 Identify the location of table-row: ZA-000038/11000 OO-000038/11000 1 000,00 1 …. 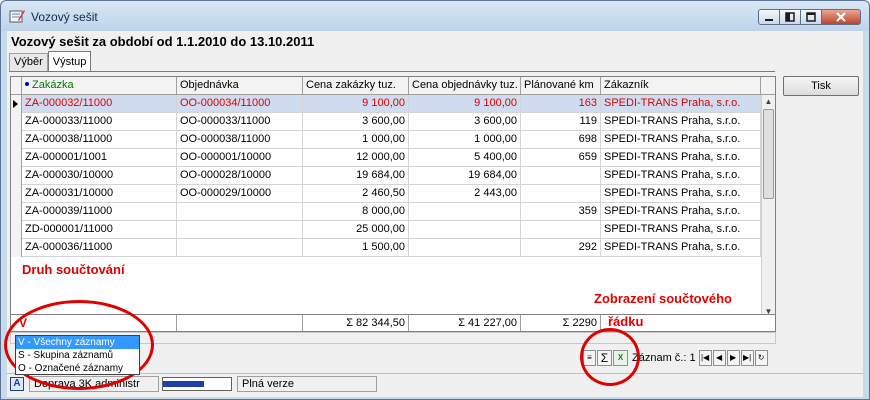
(386, 140).